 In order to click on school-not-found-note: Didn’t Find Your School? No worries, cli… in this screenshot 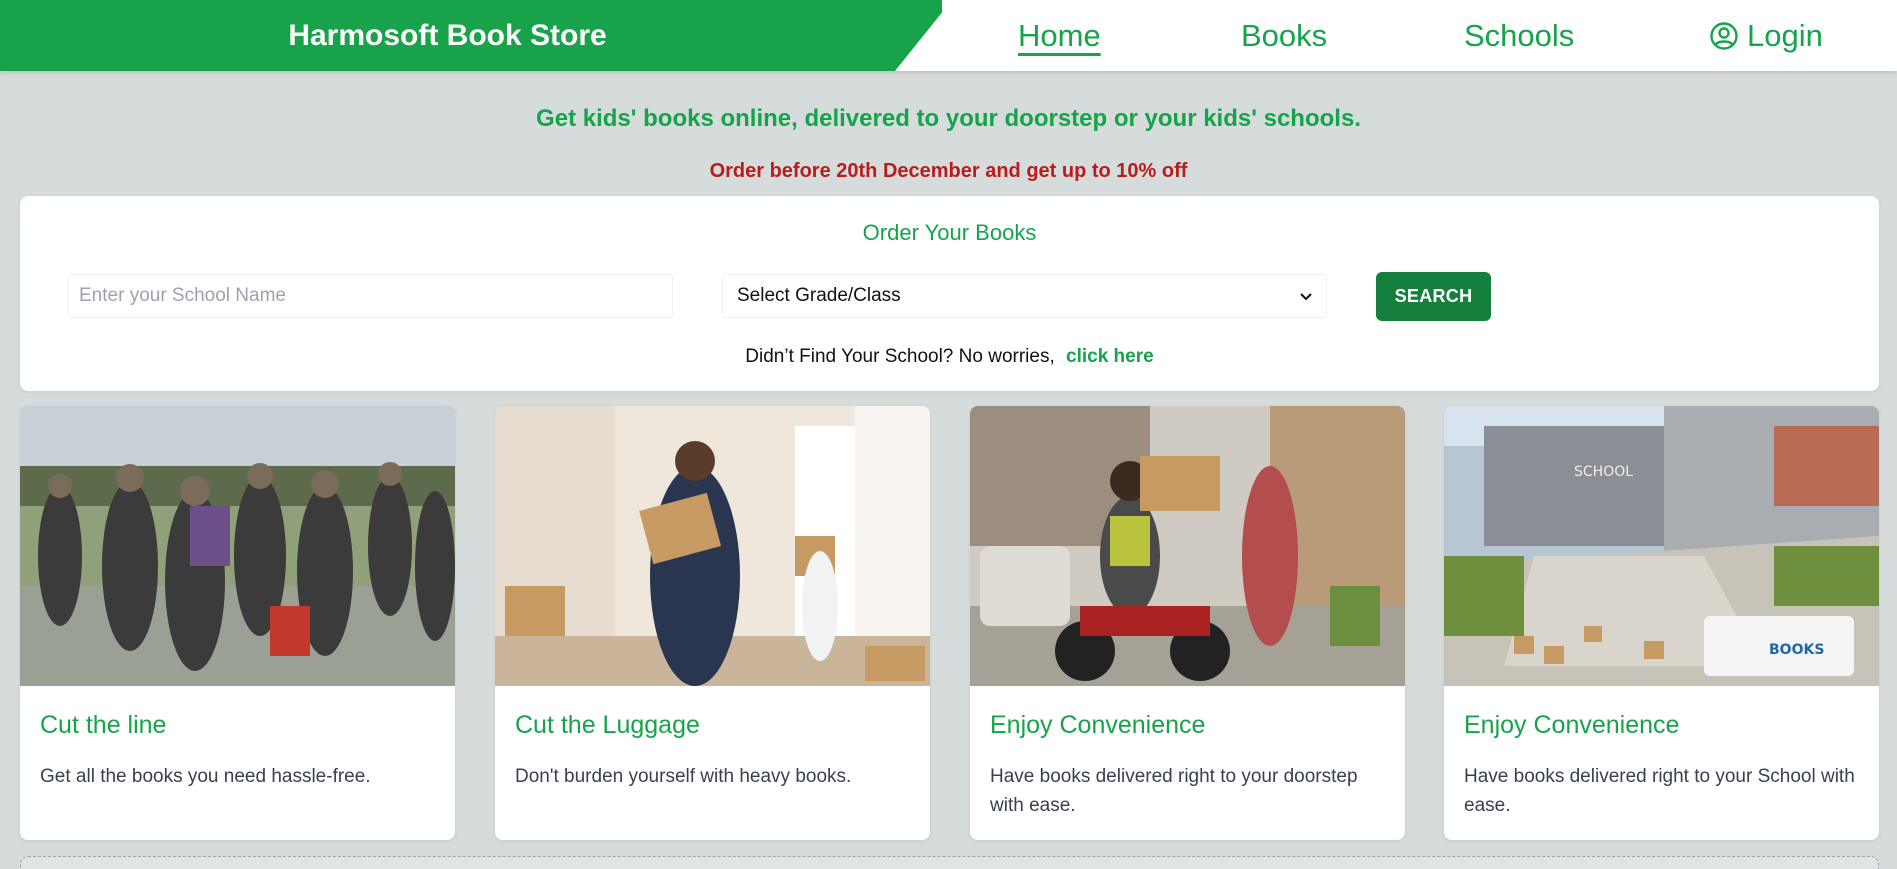, I will do `click(949, 357)`.